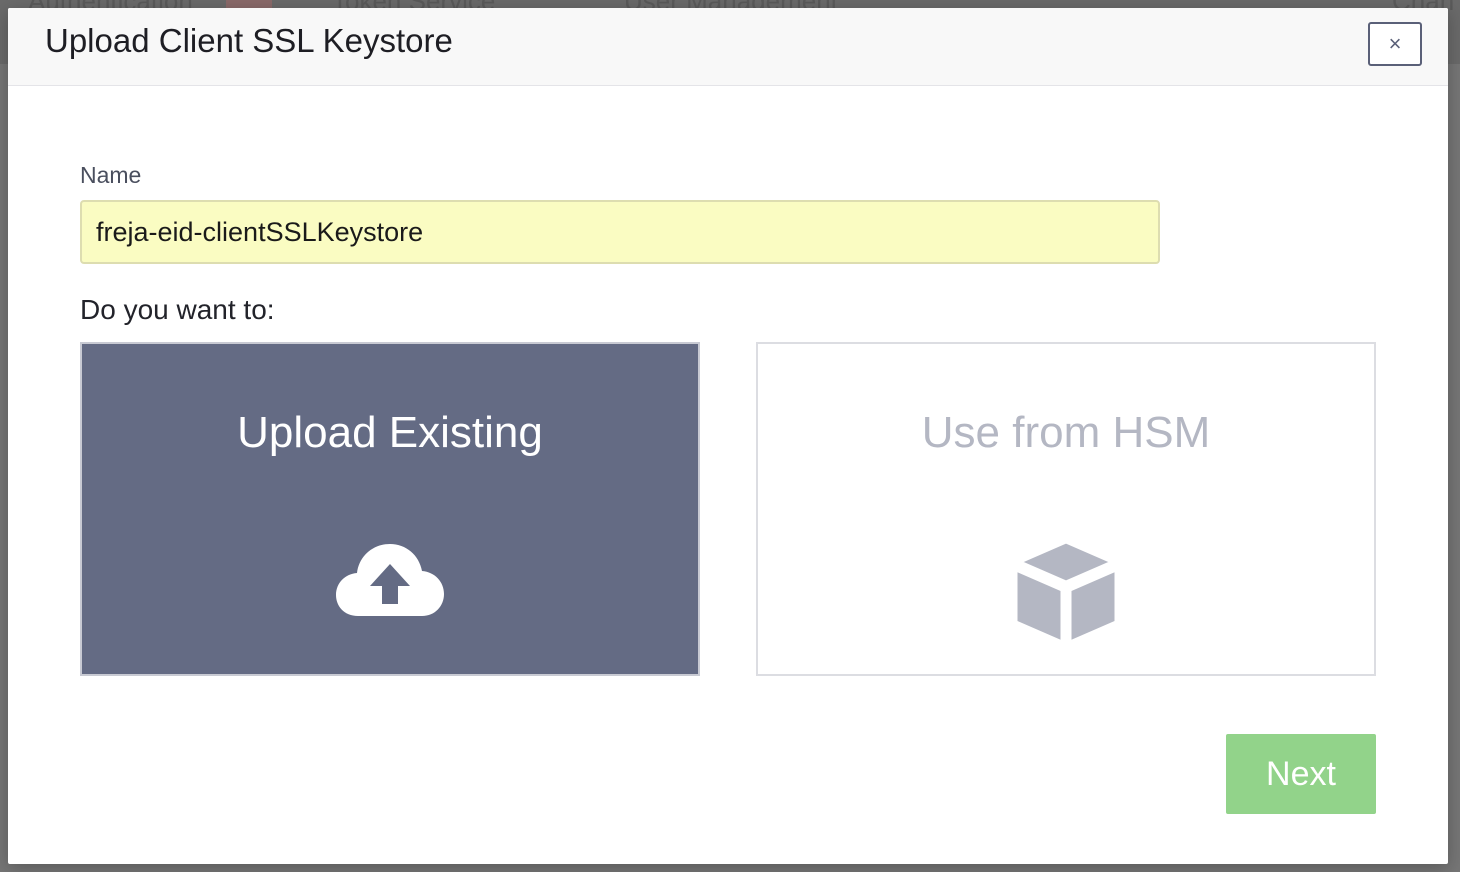 This screenshot has height=872, width=1460. Describe the element at coordinates (1066, 594) in the screenshot. I see `cube-icon` at that location.